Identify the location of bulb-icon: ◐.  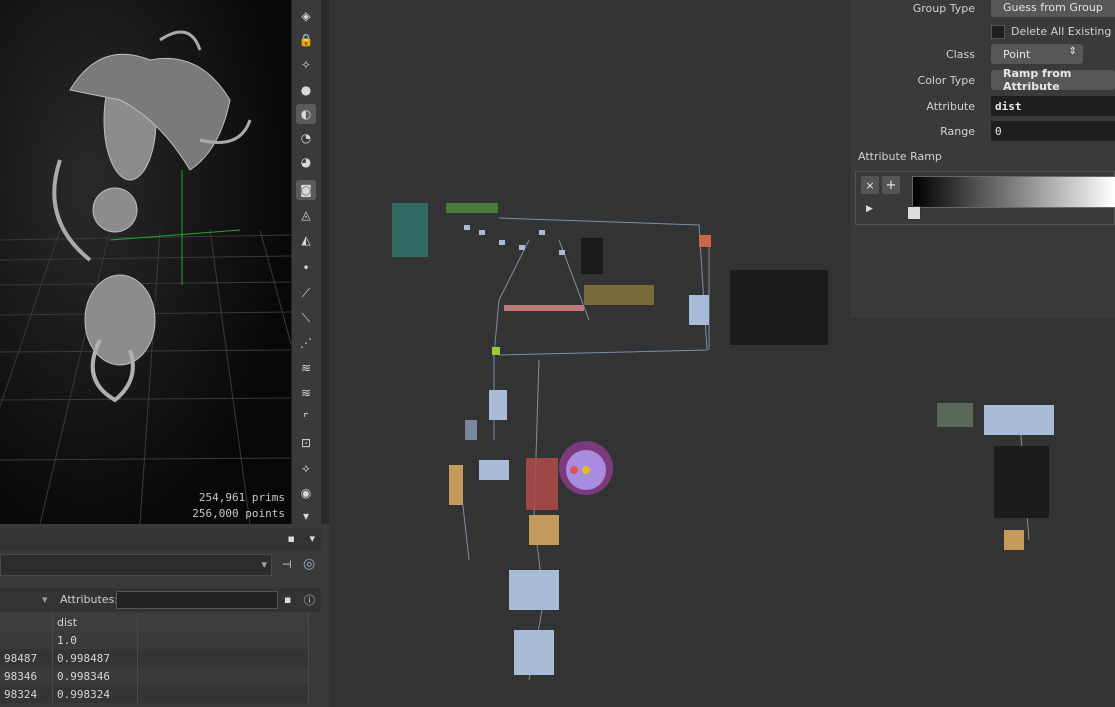
(306, 114).